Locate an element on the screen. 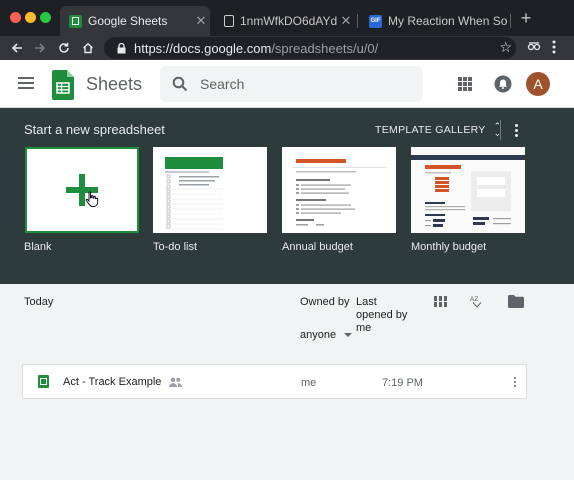 This screenshot has height=480, width=574. template-label-annual: Annual budget is located at coordinates (317, 247).